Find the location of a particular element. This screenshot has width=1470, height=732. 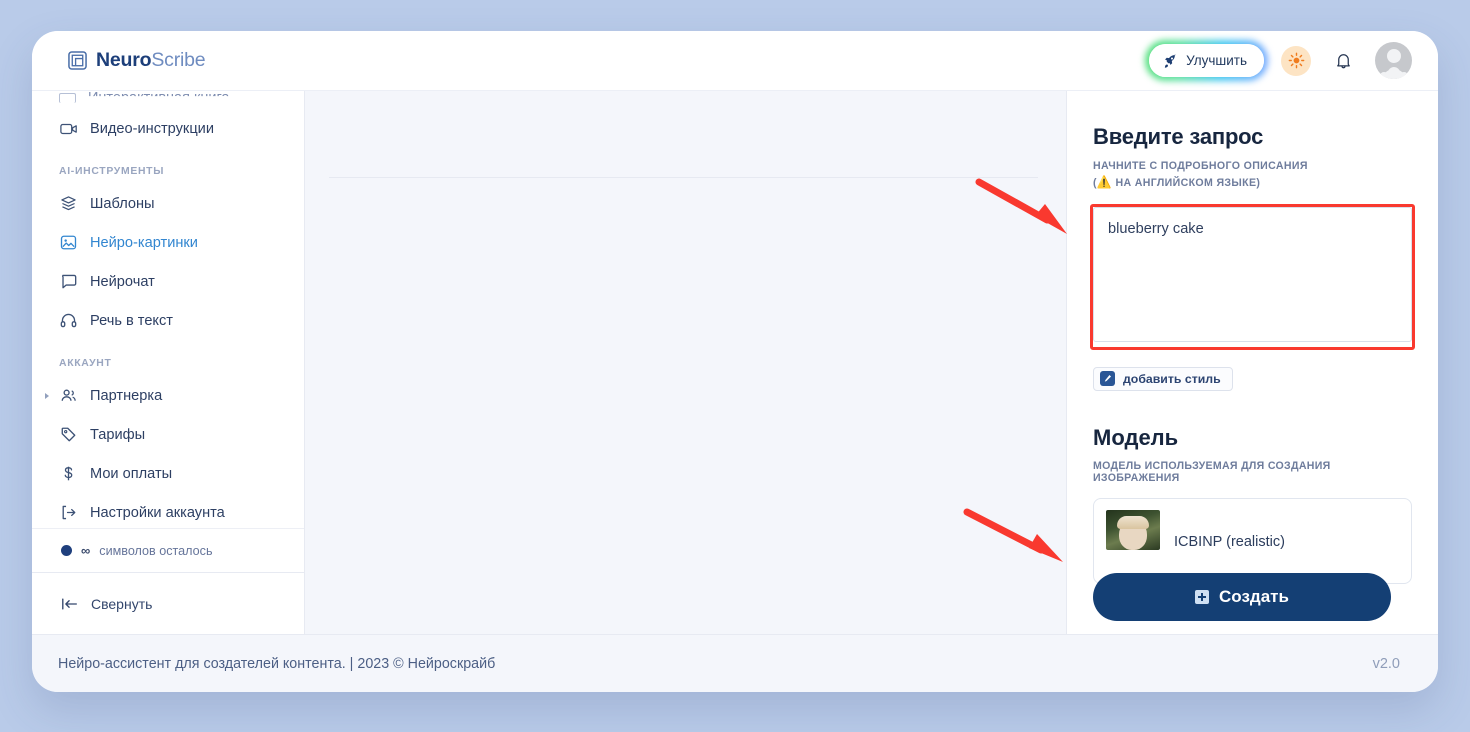

users-icon is located at coordinates (68, 395).